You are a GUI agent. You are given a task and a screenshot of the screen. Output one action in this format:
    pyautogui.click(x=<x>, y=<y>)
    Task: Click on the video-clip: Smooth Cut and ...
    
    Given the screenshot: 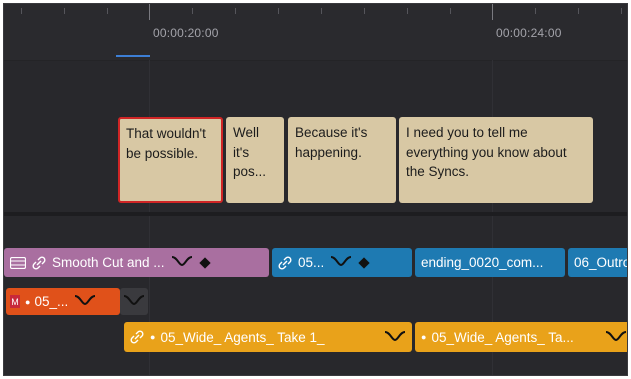 What is the action you would take?
    pyautogui.click(x=136, y=262)
    